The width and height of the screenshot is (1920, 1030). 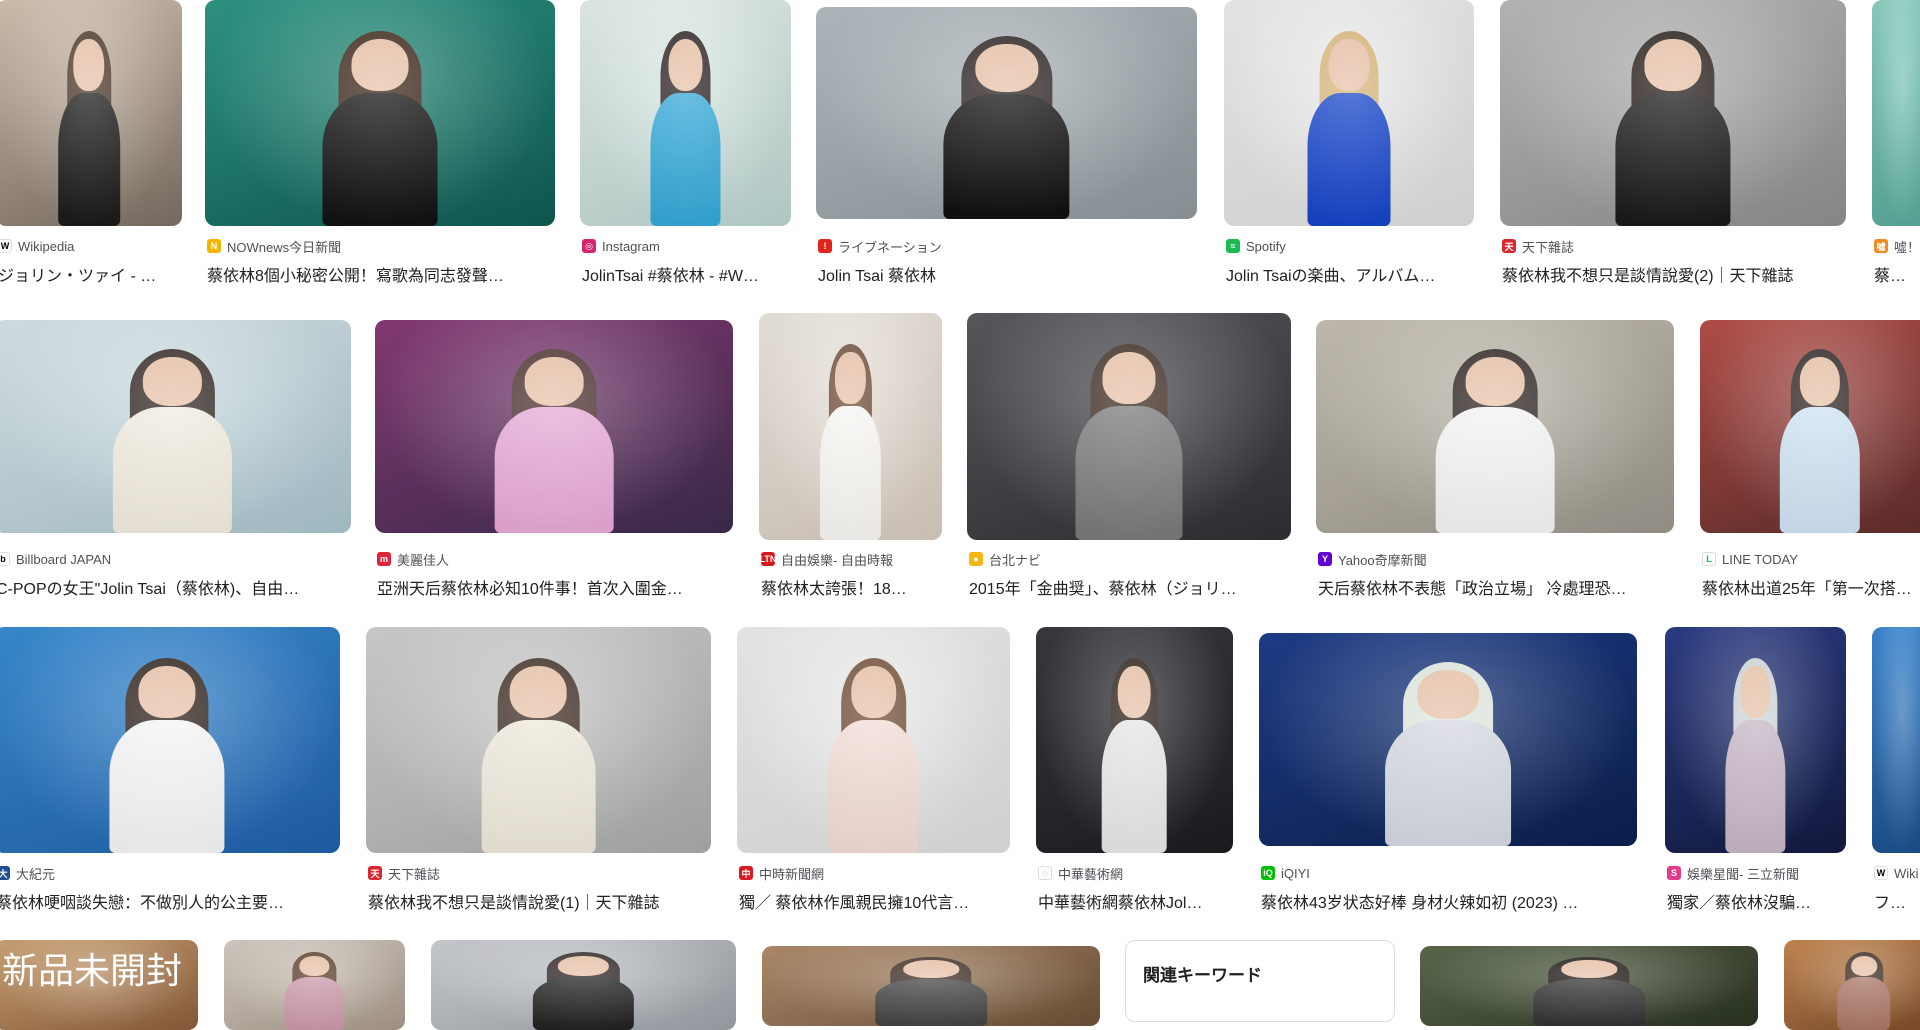 I want to click on source-favicon-icon: 大, so click(x=5, y=873).